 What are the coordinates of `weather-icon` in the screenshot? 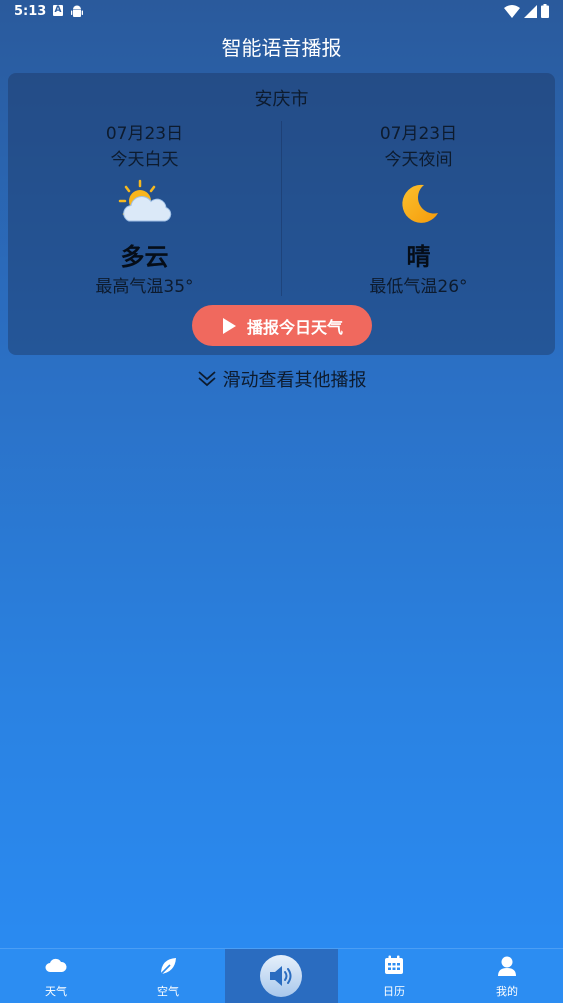 It's located at (56, 966).